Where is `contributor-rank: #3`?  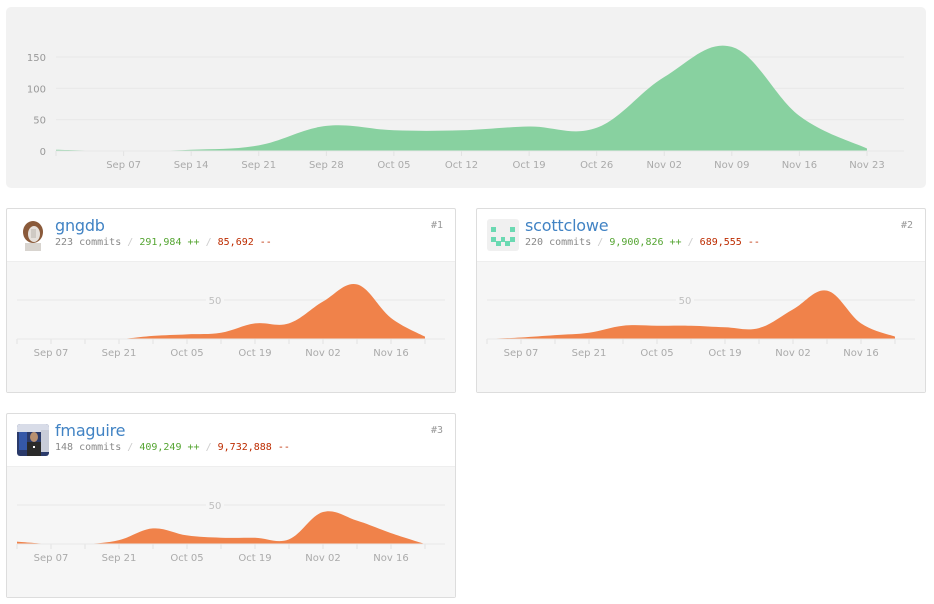
contributor-rank: #3 is located at coordinates (436, 430).